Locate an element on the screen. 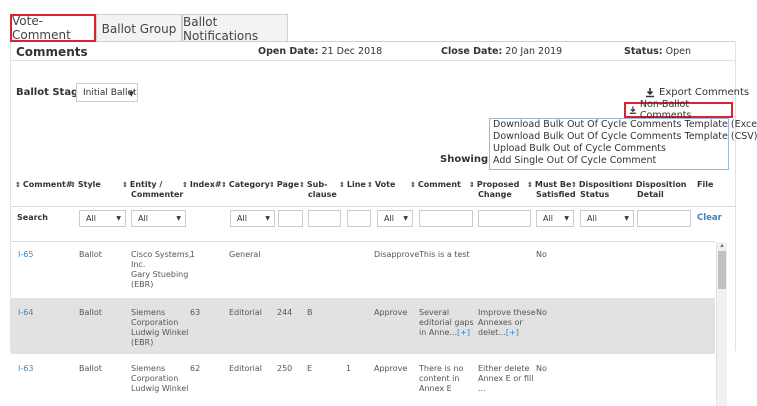  comment-id-link: I-65 is located at coordinates (25, 255).